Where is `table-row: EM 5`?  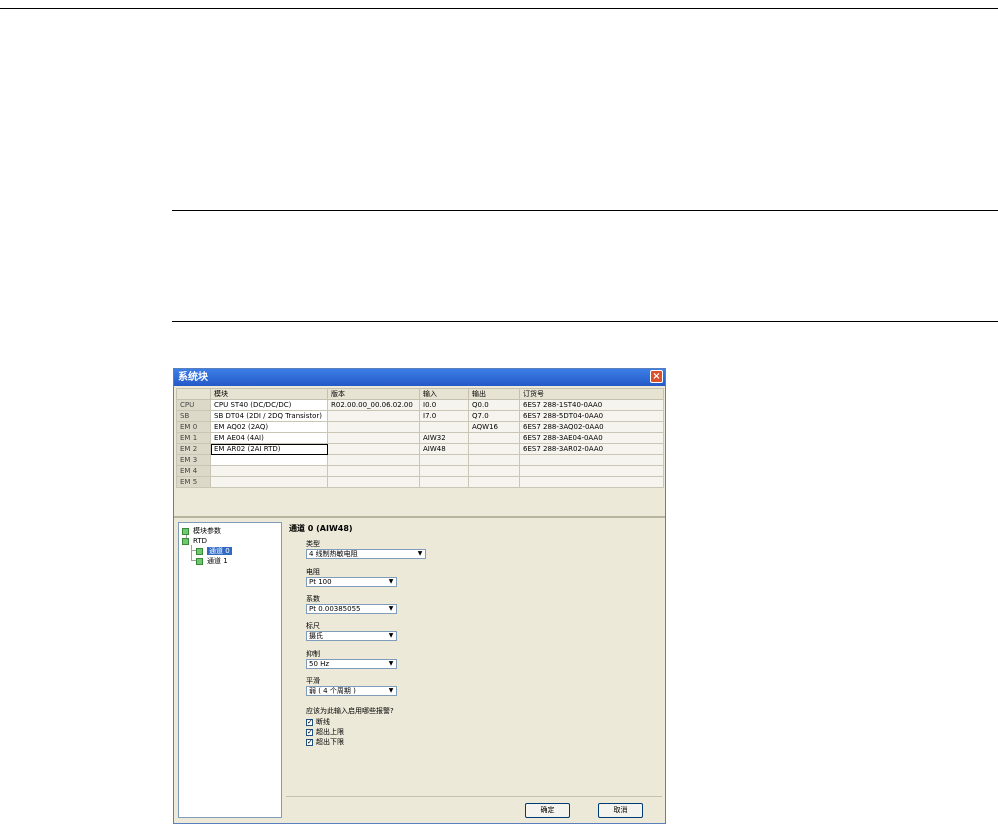
table-row: EM 5 is located at coordinates (420, 482).